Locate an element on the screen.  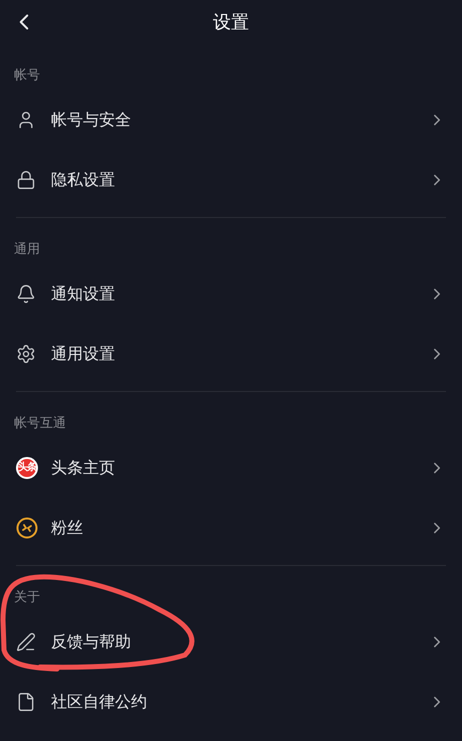
page-title: 设置 is located at coordinates (231, 22).